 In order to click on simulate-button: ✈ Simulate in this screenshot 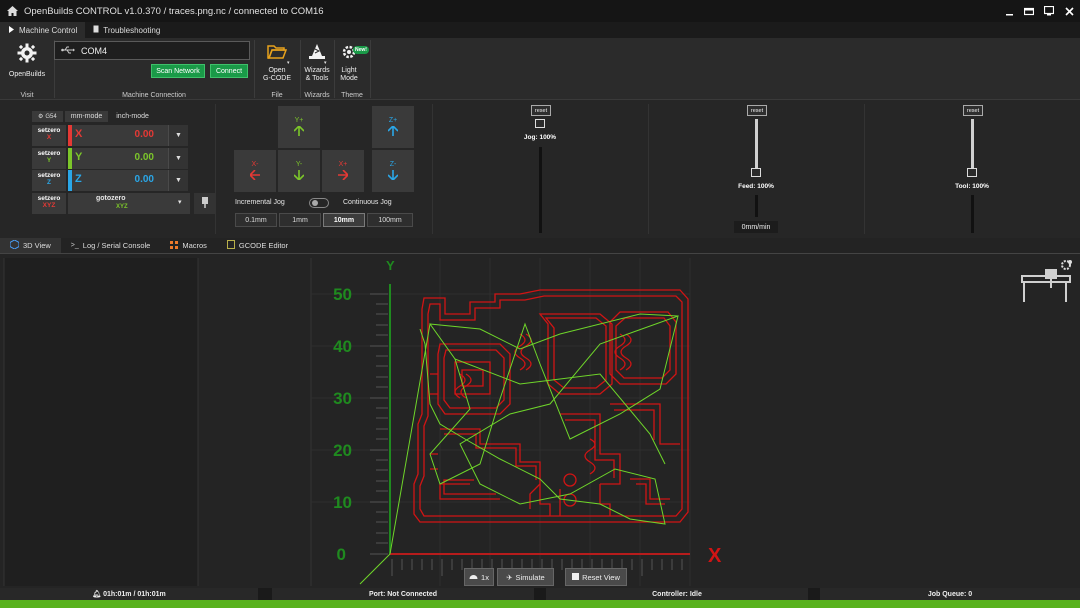, I will do `click(525, 577)`.